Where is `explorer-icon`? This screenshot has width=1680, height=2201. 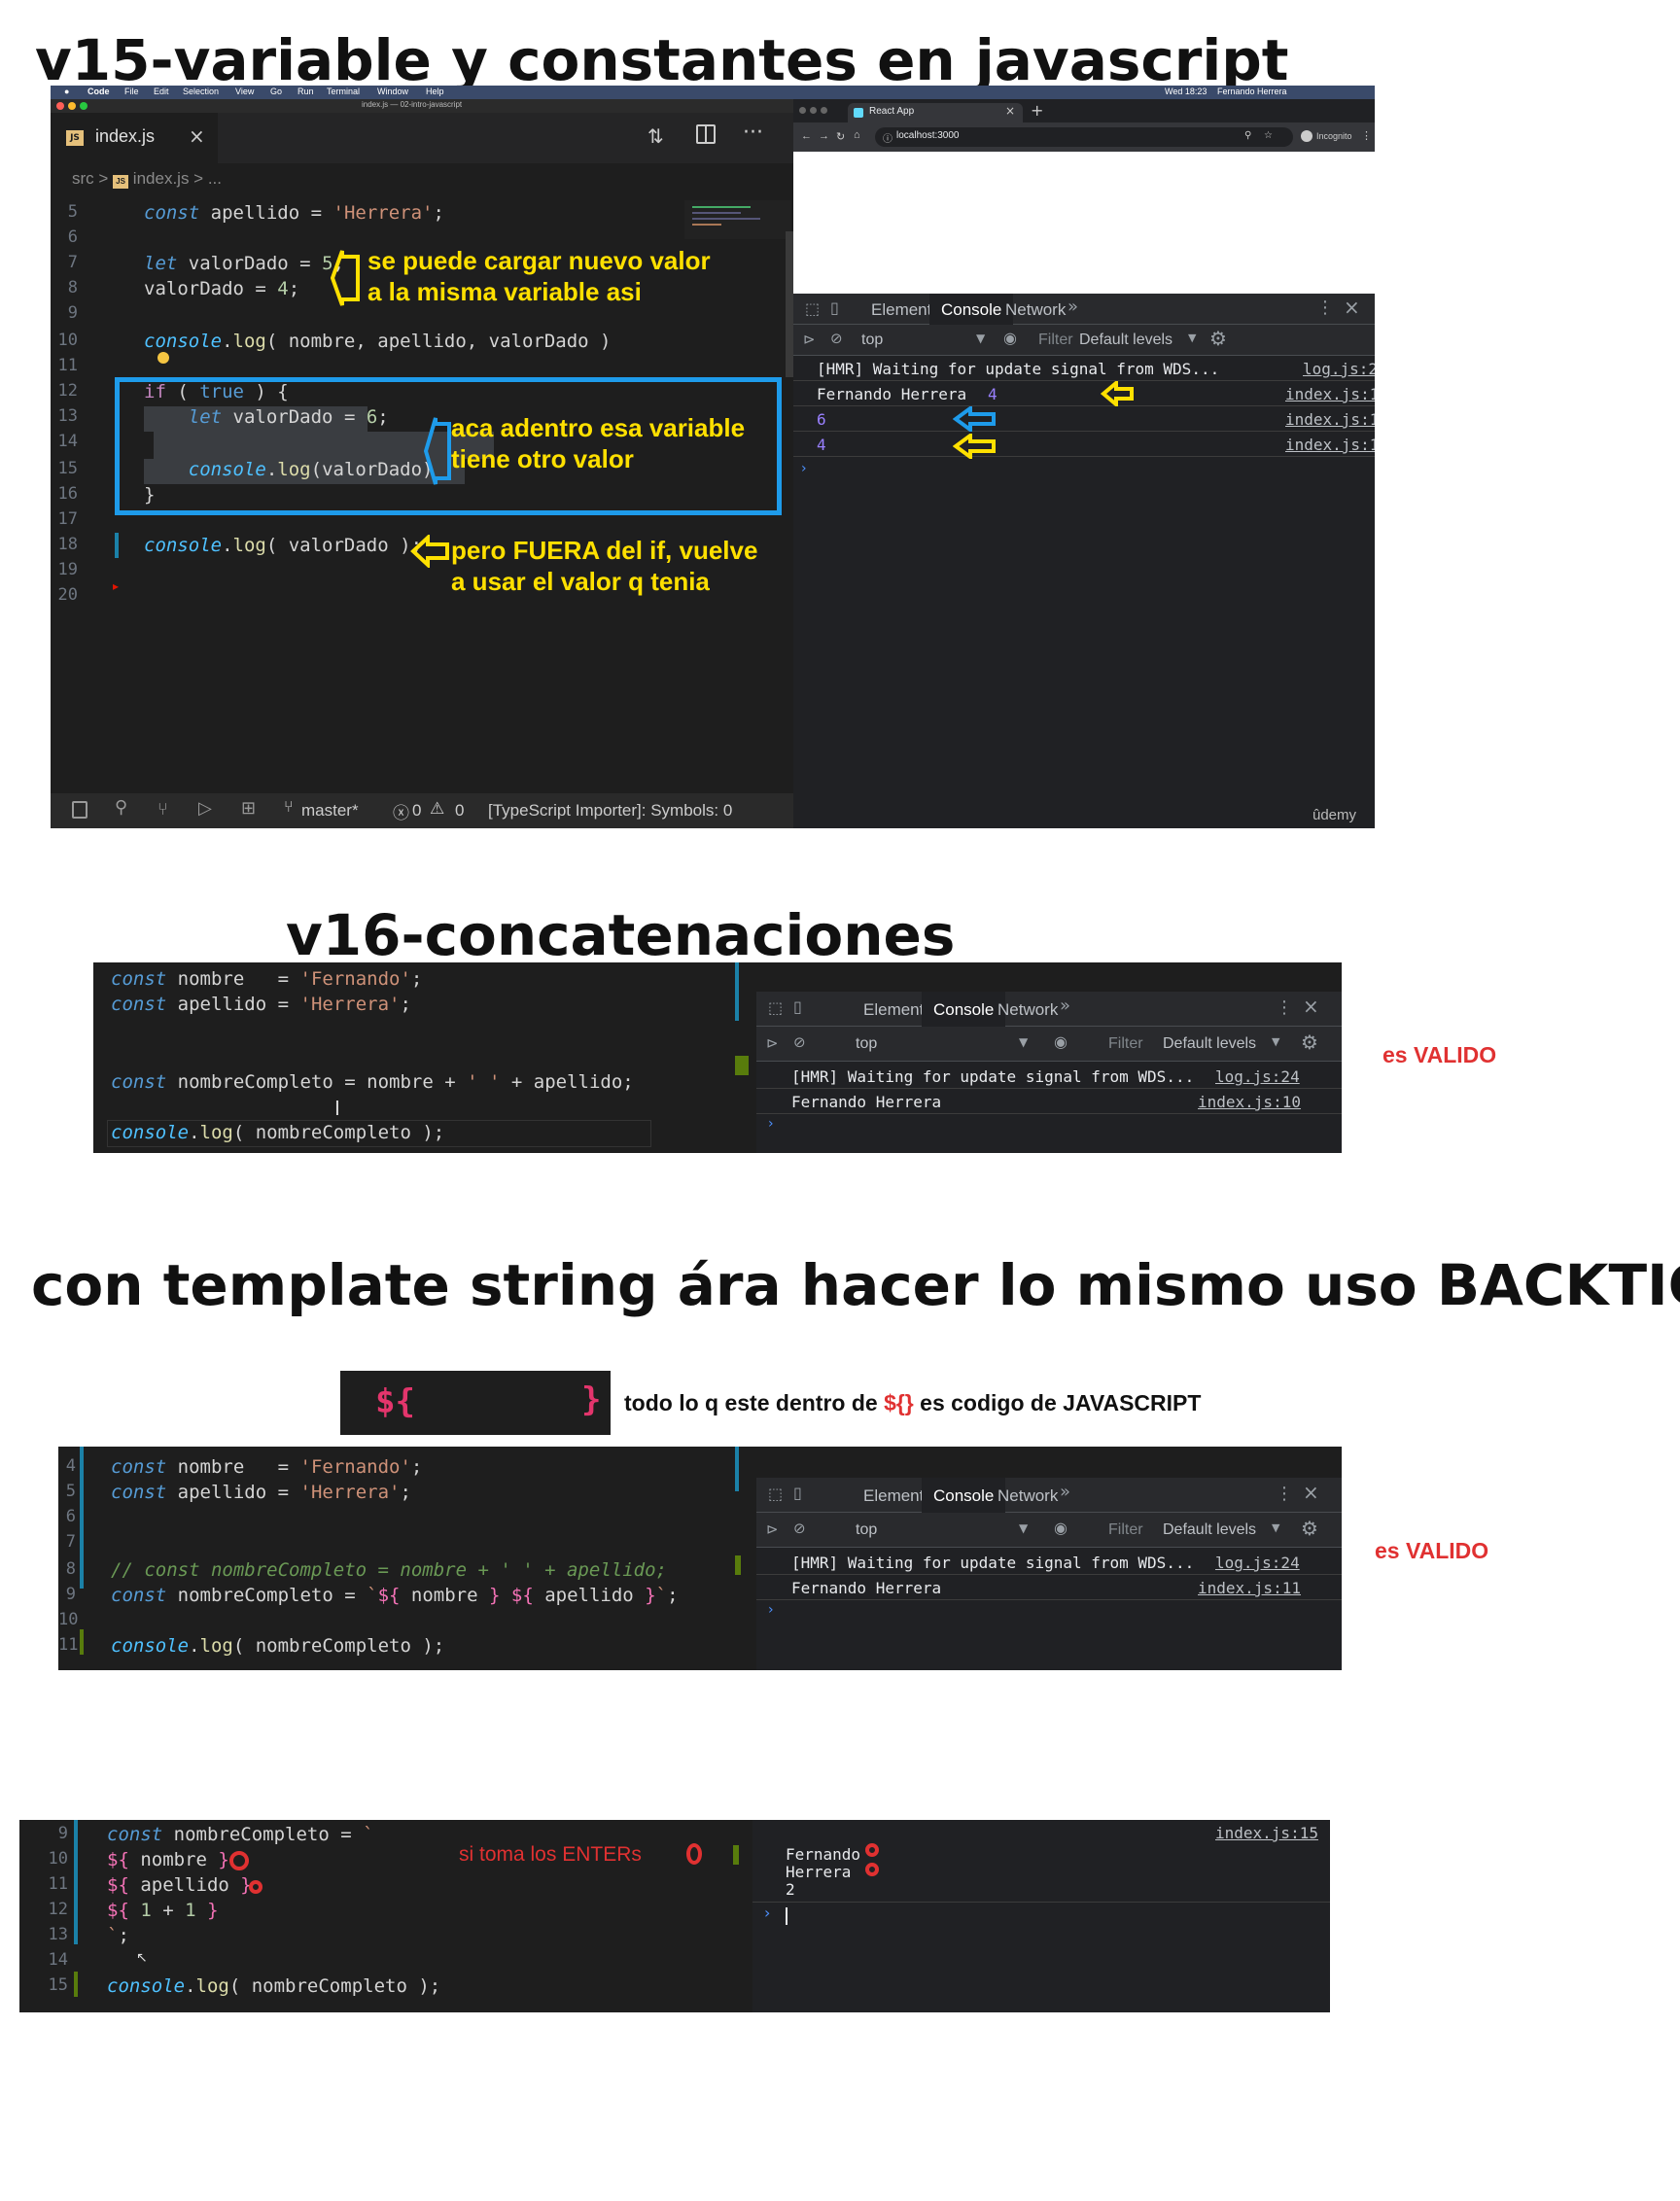 explorer-icon is located at coordinates (80, 810).